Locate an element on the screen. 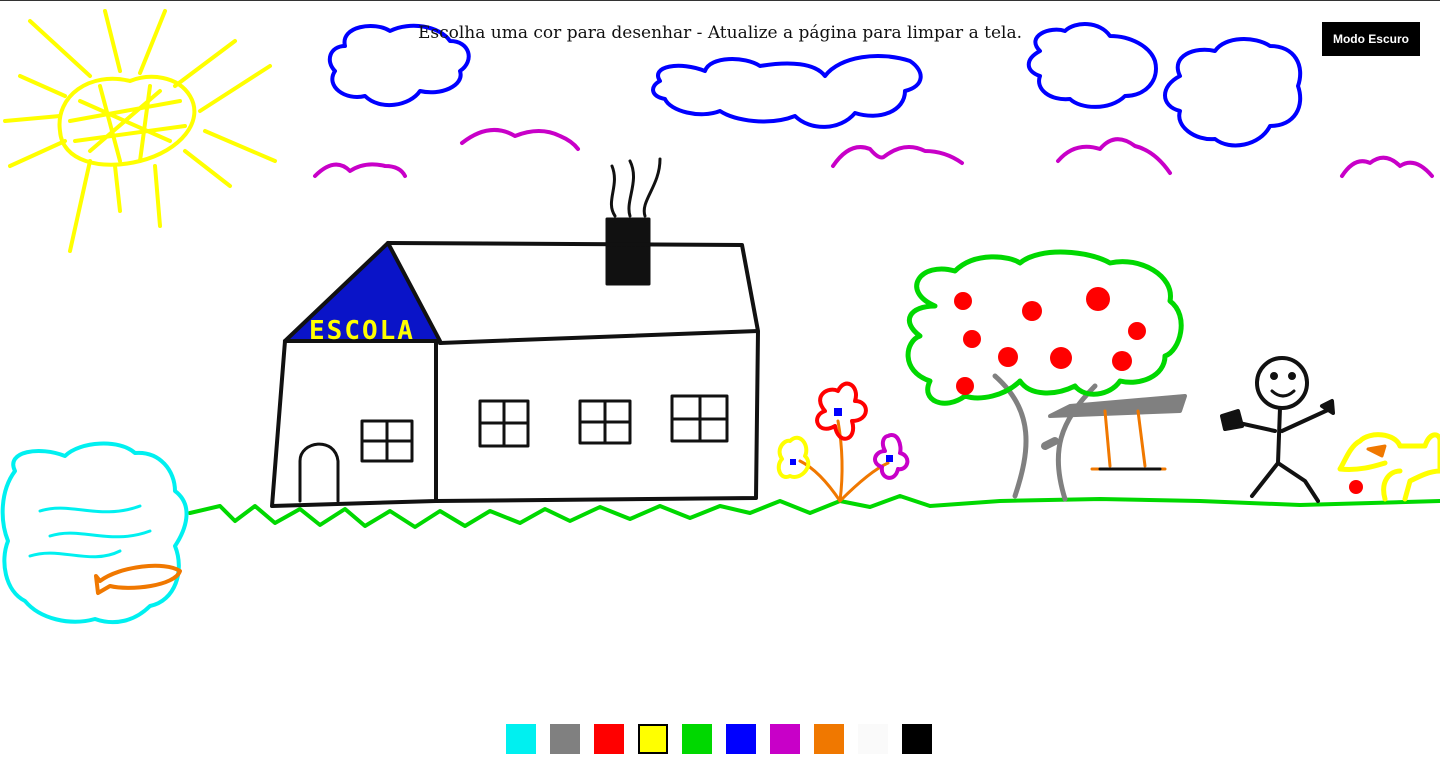  grass-drawing is located at coordinates (814, 511).